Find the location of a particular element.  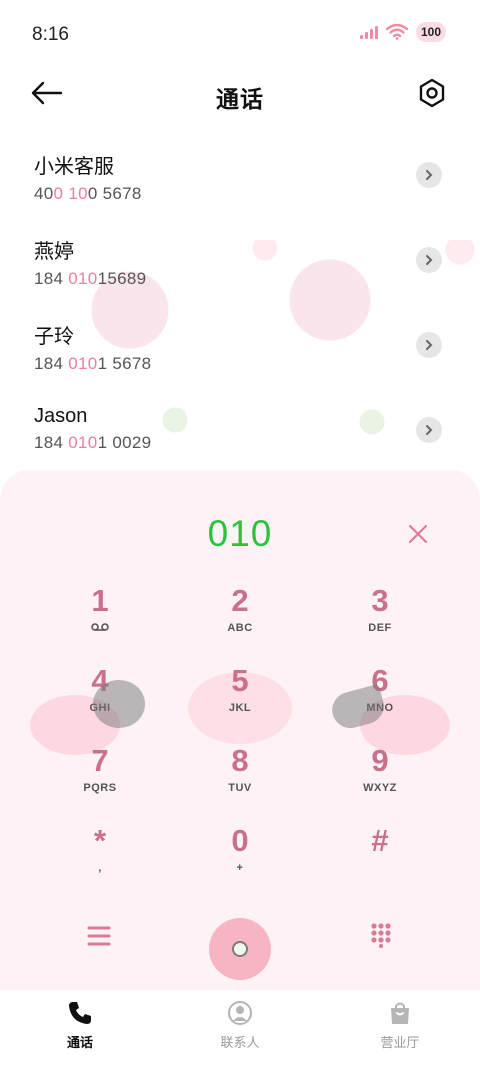

key-digit: # is located at coordinates (380, 840).